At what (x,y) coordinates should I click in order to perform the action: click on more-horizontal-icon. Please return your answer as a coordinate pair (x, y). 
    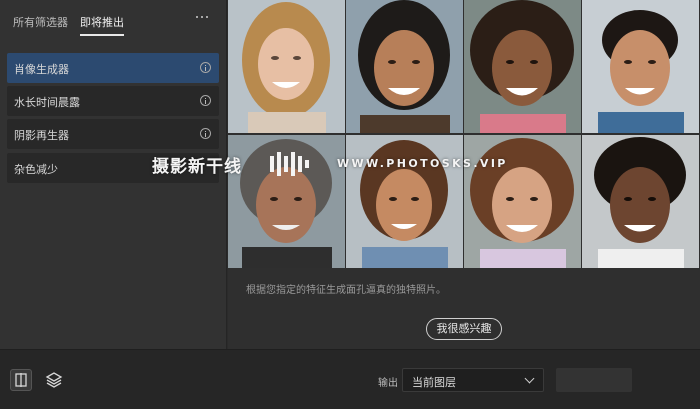
    Looking at the image, I should click on (202, 17).